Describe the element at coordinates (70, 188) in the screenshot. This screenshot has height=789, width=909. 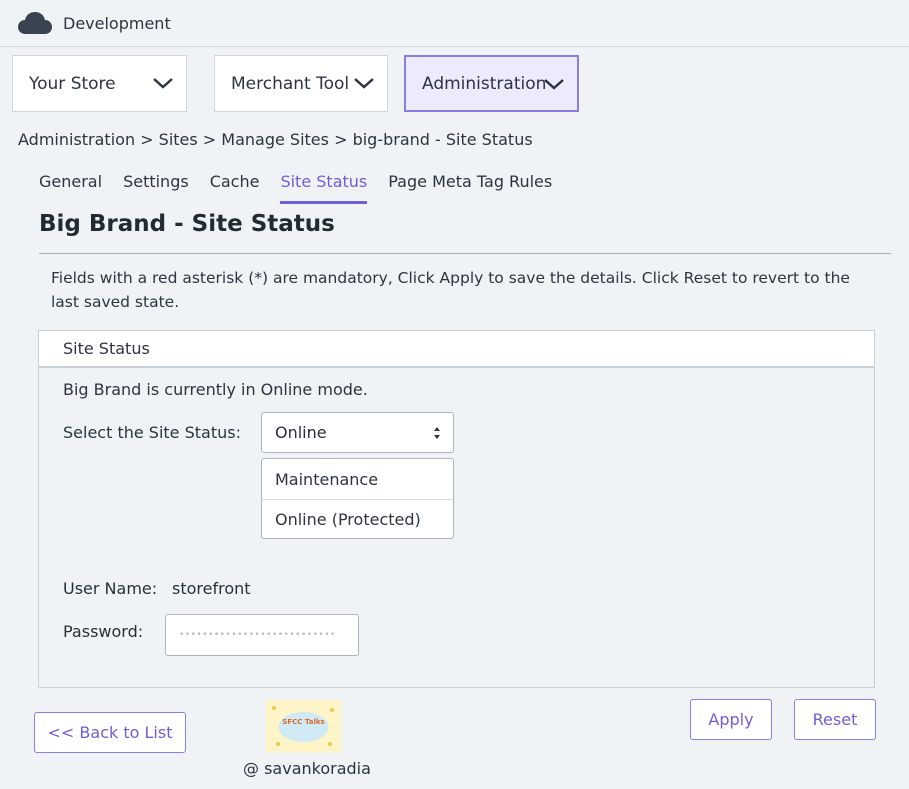
I see `tab-general: General` at that location.